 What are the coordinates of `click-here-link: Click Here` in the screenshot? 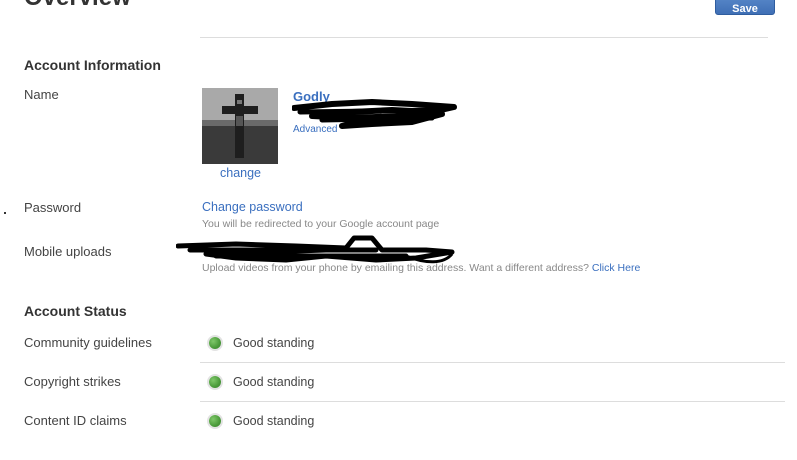 It's located at (616, 268).